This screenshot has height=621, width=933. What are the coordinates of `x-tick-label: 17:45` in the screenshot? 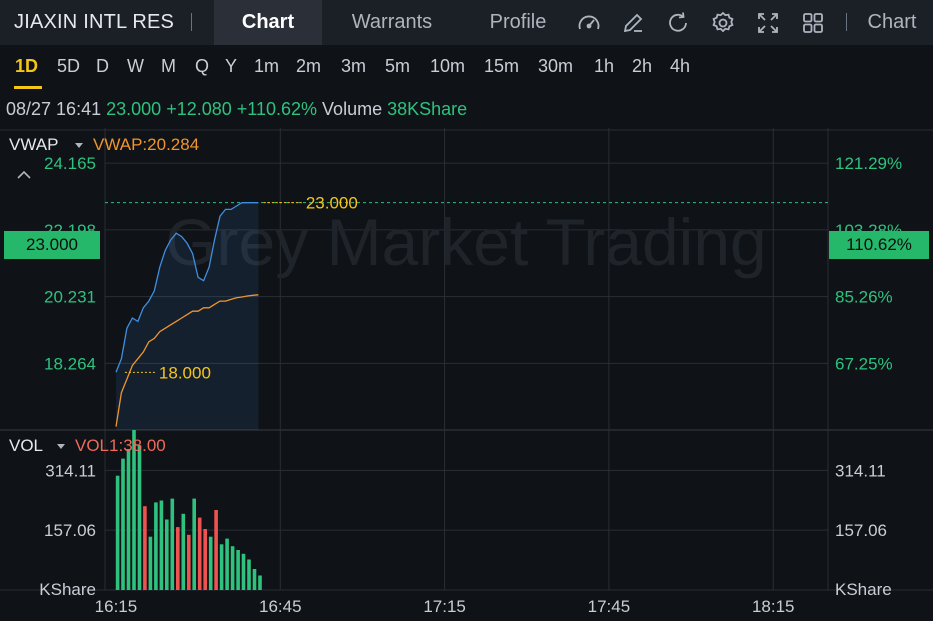 It's located at (609, 606).